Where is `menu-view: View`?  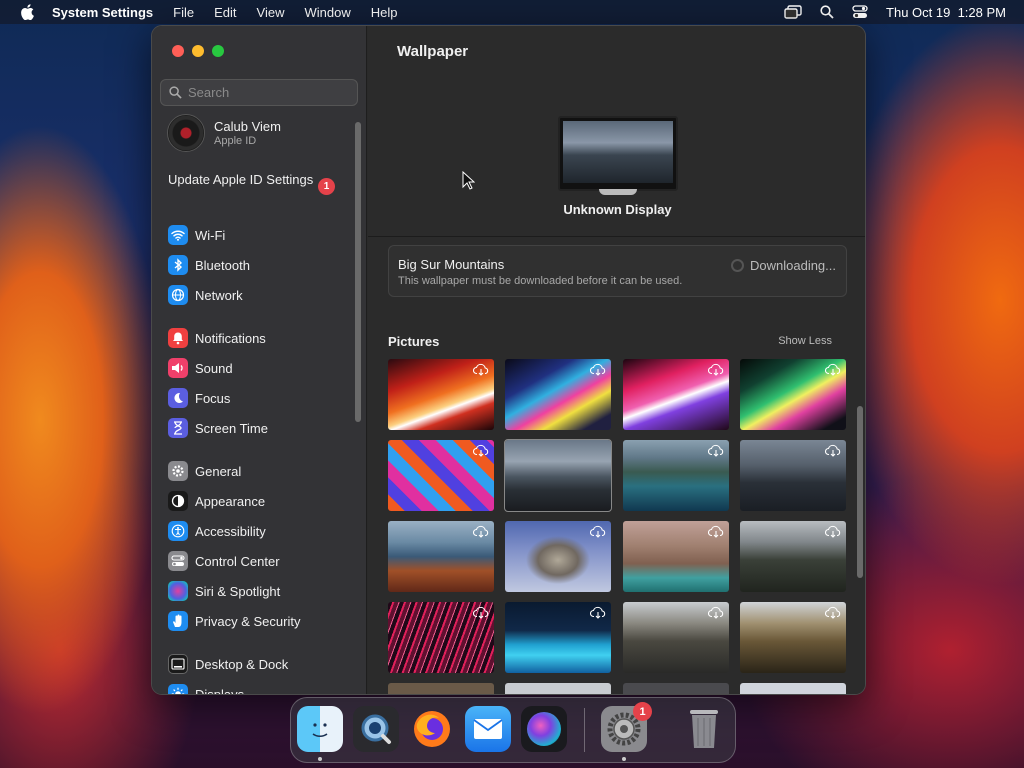 menu-view: View is located at coordinates (271, 12).